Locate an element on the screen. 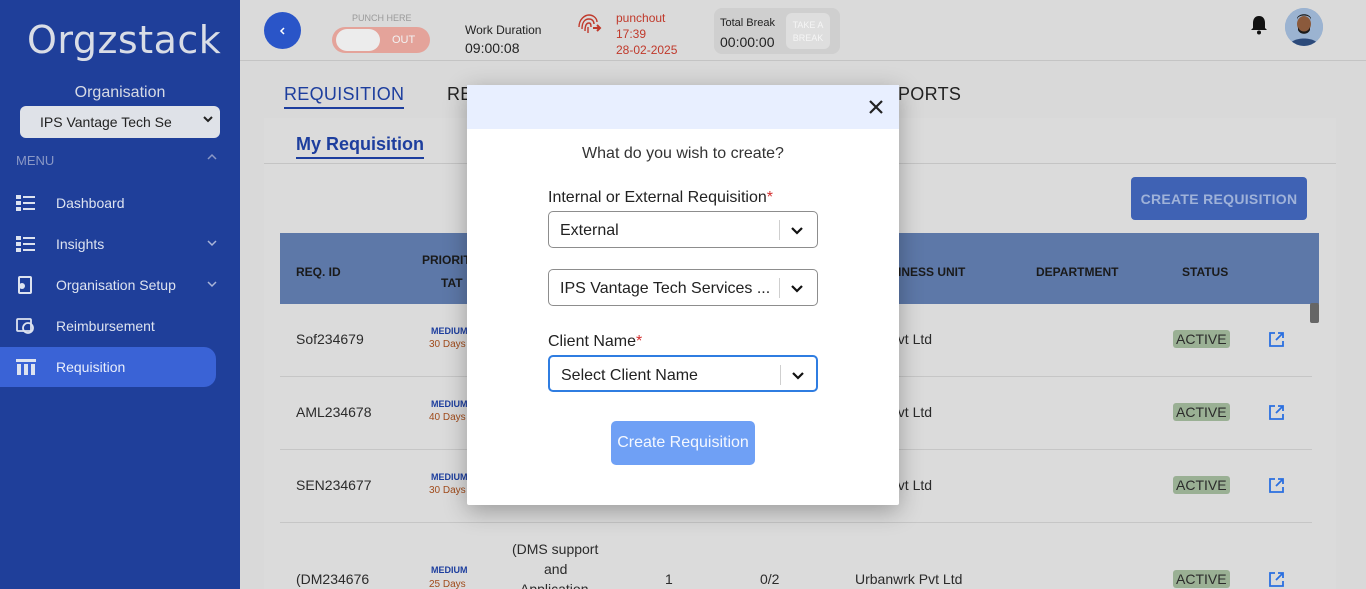 The height and width of the screenshot is (589, 1366). punchout-date: 28-02-2025 is located at coordinates (647, 50).